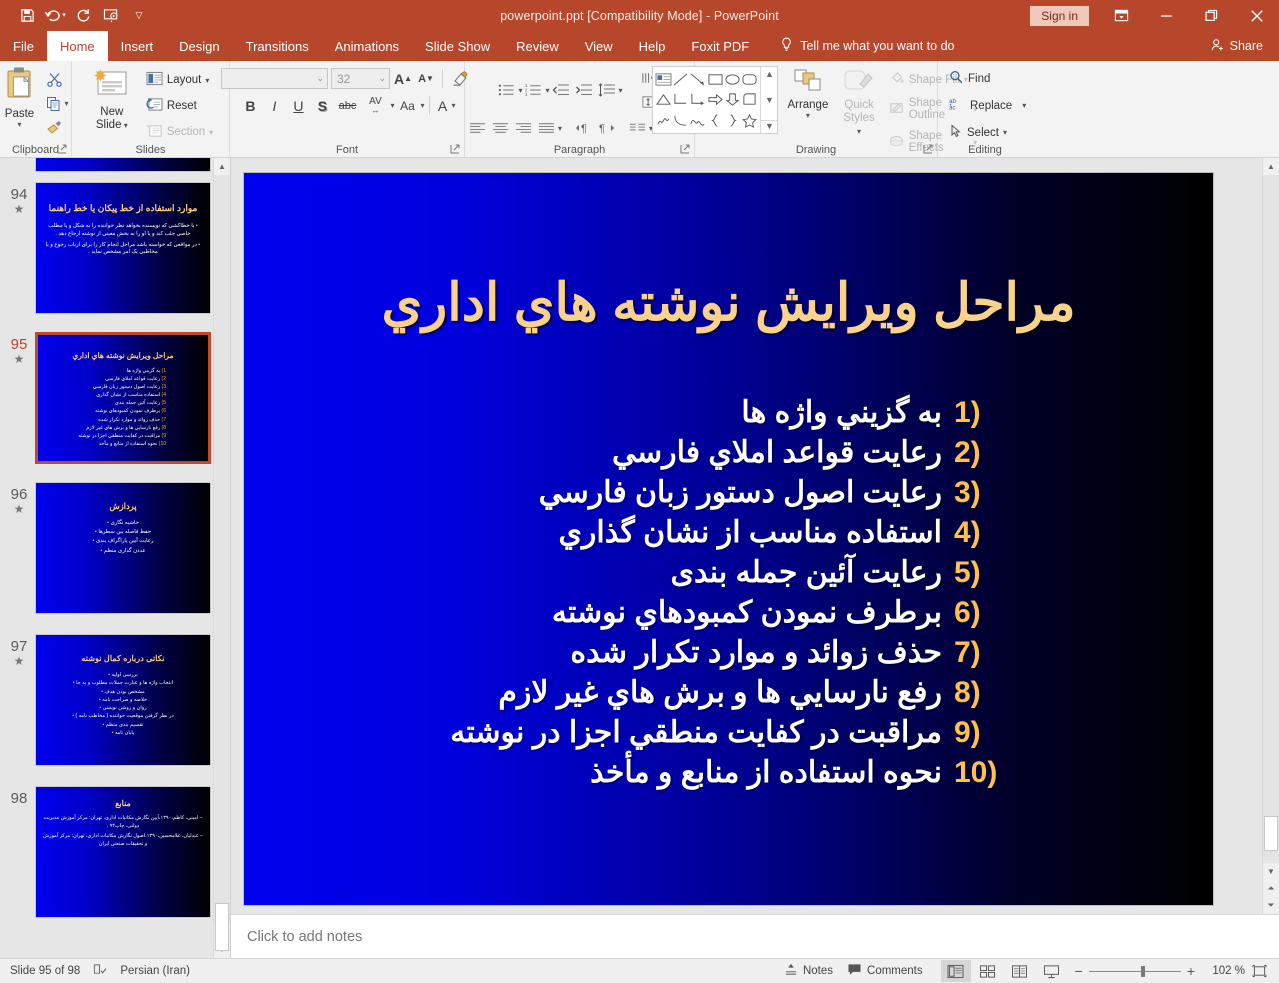  Describe the element at coordinates (155, 971) in the screenshot. I see `language-indicator: Persian (Iran)` at that location.